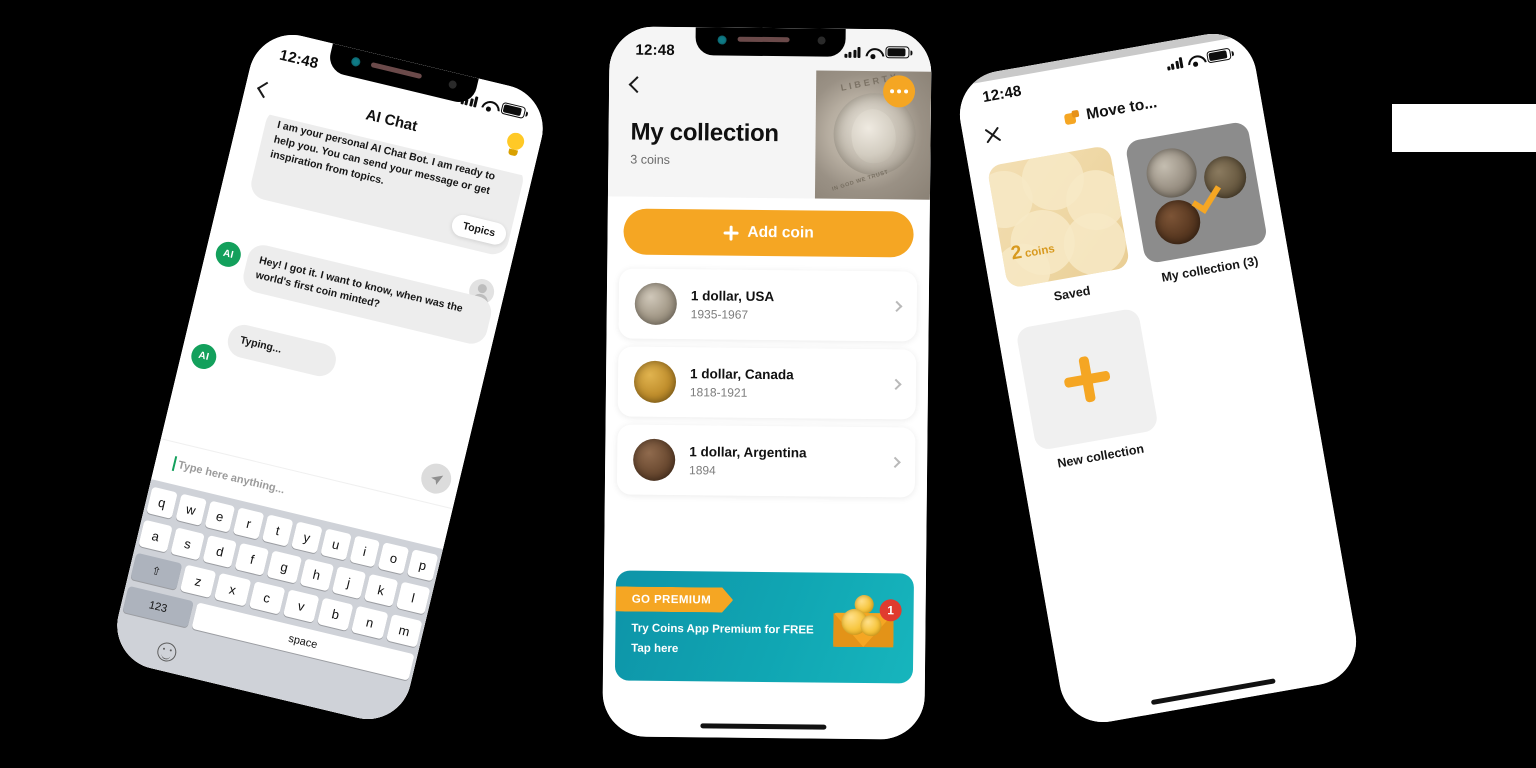  What do you see at coordinates (249, 523) in the screenshot?
I see `key-r: r` at bounding box center [249, 523].